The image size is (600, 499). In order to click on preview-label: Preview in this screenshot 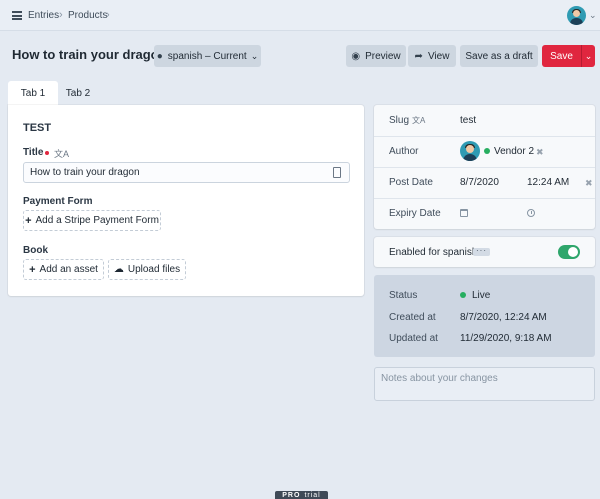, I will do `click(383, 56)`.